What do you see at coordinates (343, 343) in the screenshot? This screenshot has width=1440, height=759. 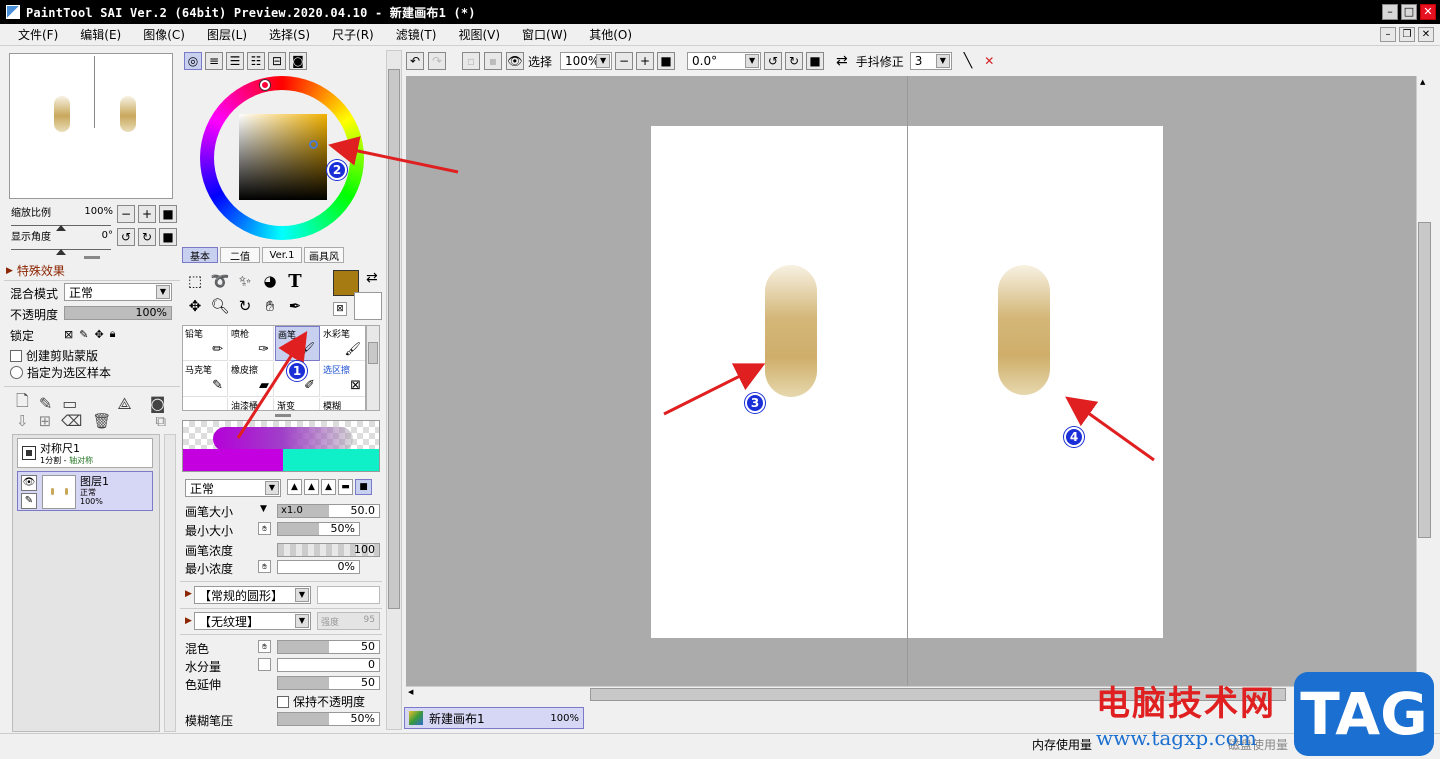 I see `brush-watercolor: 水彩笔 🖌︎` at bounding box center [343, 343].